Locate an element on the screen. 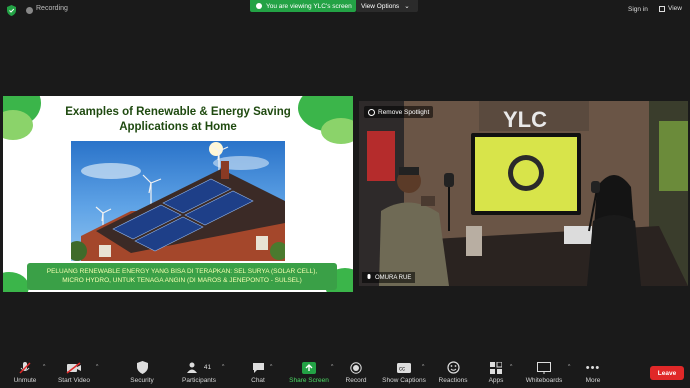  sign-in-link: Sign in is located at coordinates (638, 9).